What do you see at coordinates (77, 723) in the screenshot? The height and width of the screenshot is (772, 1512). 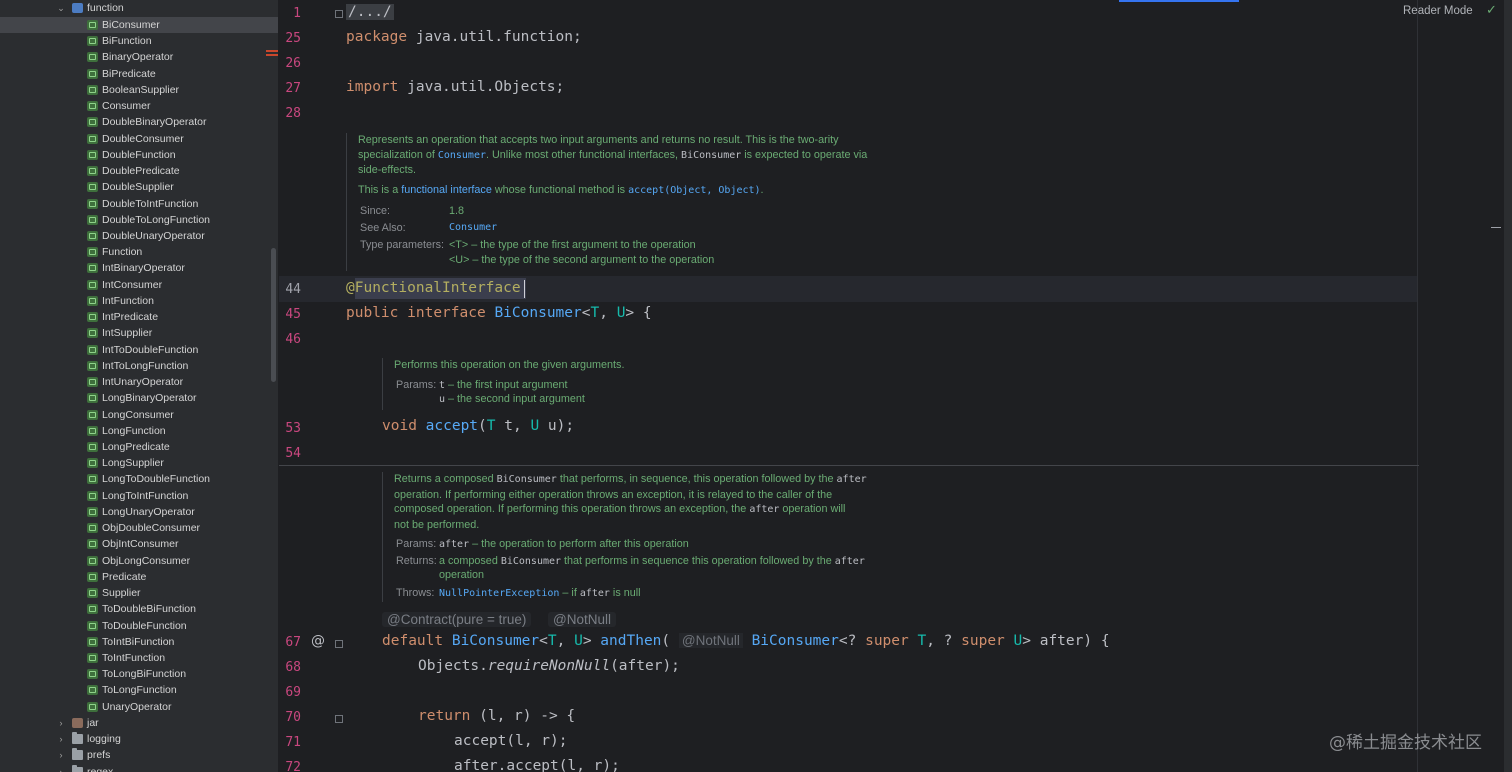 I see `jar-icon` at bounding box center [77, 723].